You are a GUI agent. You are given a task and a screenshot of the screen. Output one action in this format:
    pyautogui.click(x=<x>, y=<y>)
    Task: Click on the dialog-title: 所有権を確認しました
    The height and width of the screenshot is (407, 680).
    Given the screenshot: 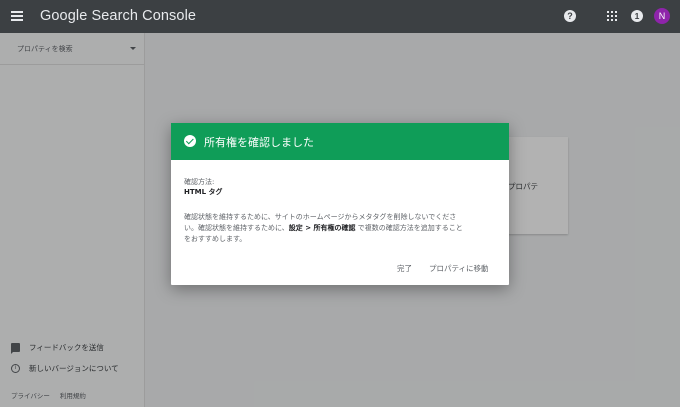 What is the action you would take?
    pyautogui.click(x=259, y=142)
    